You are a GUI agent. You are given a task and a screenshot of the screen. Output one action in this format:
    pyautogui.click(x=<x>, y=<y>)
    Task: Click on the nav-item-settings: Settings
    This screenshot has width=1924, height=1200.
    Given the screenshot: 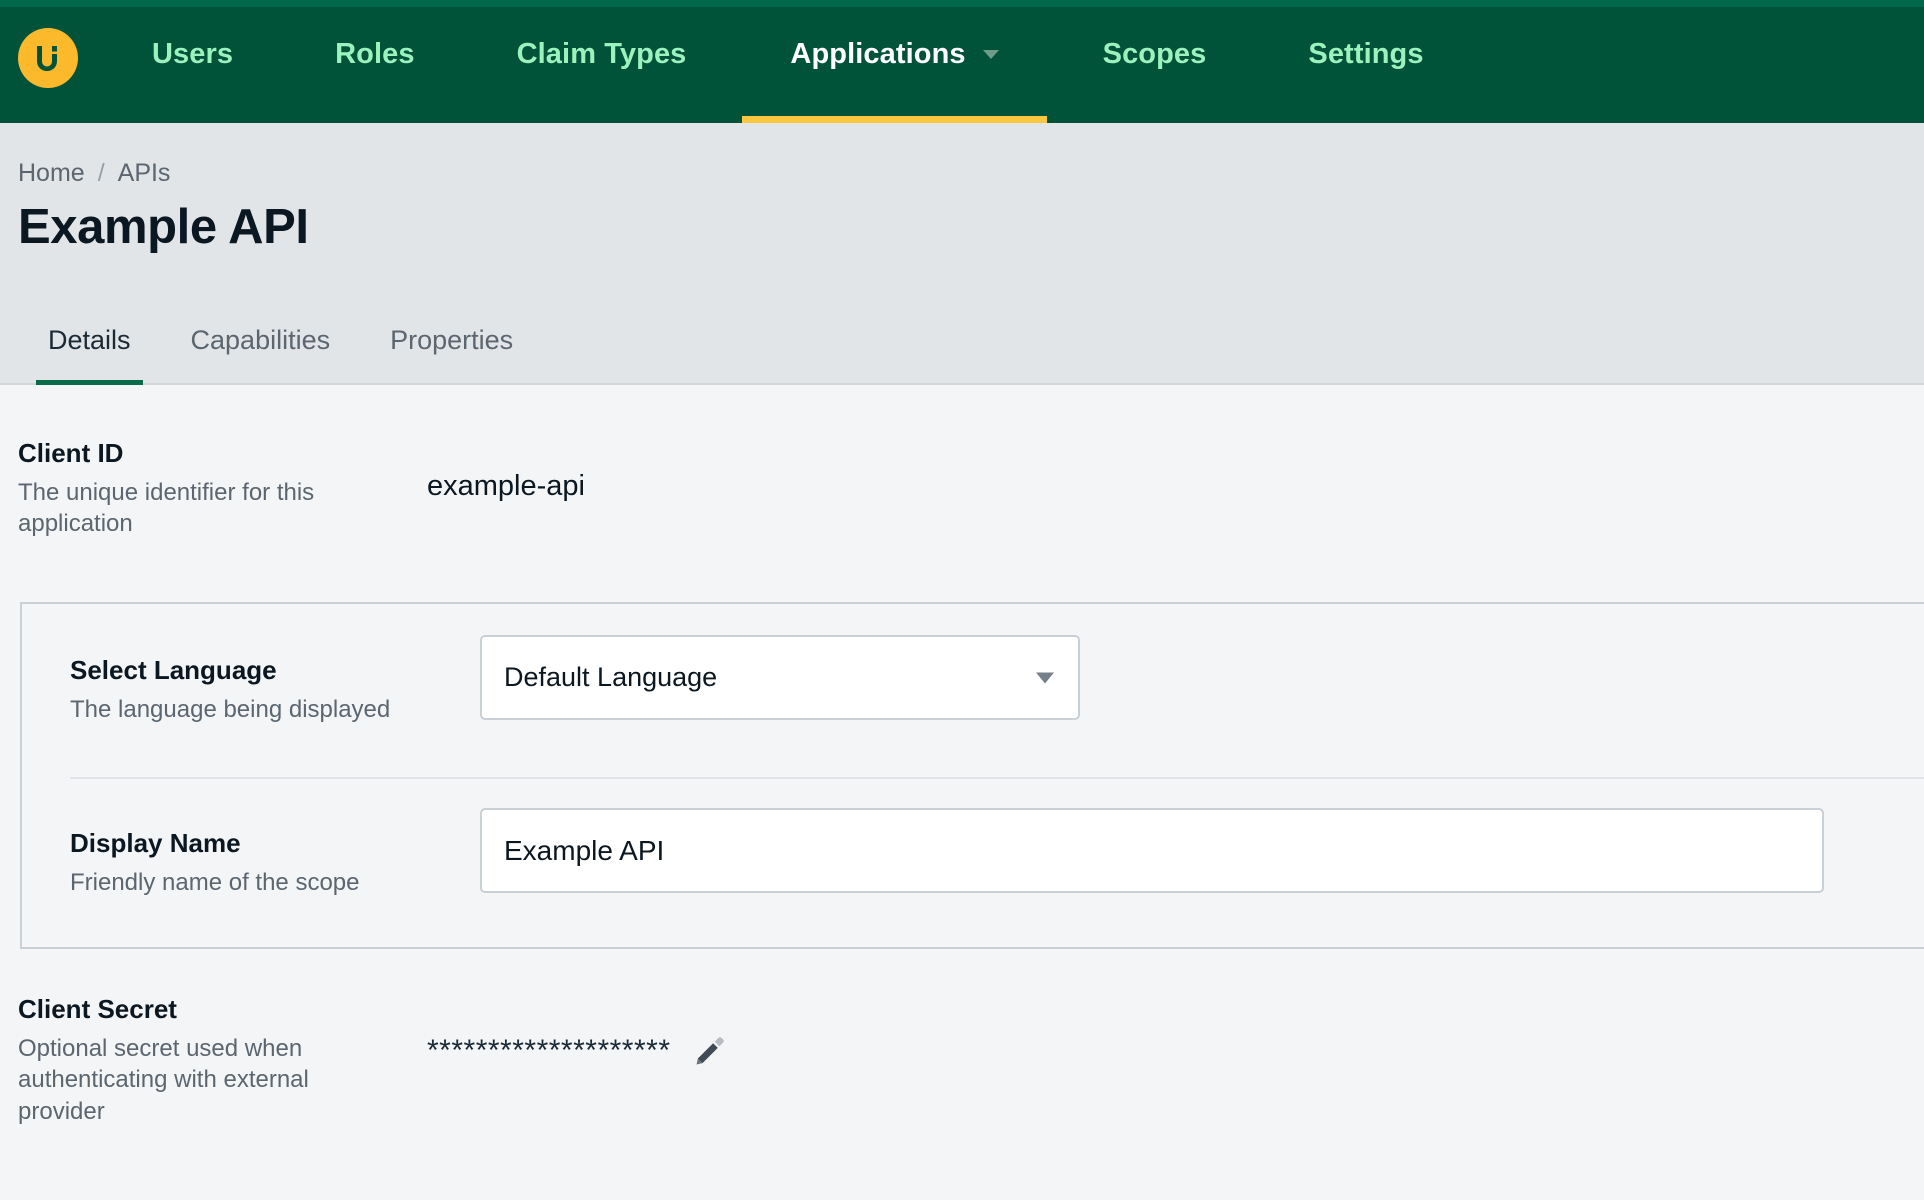 What is the action you would take?
    pyautogui.click(x=1365, y=65)
    